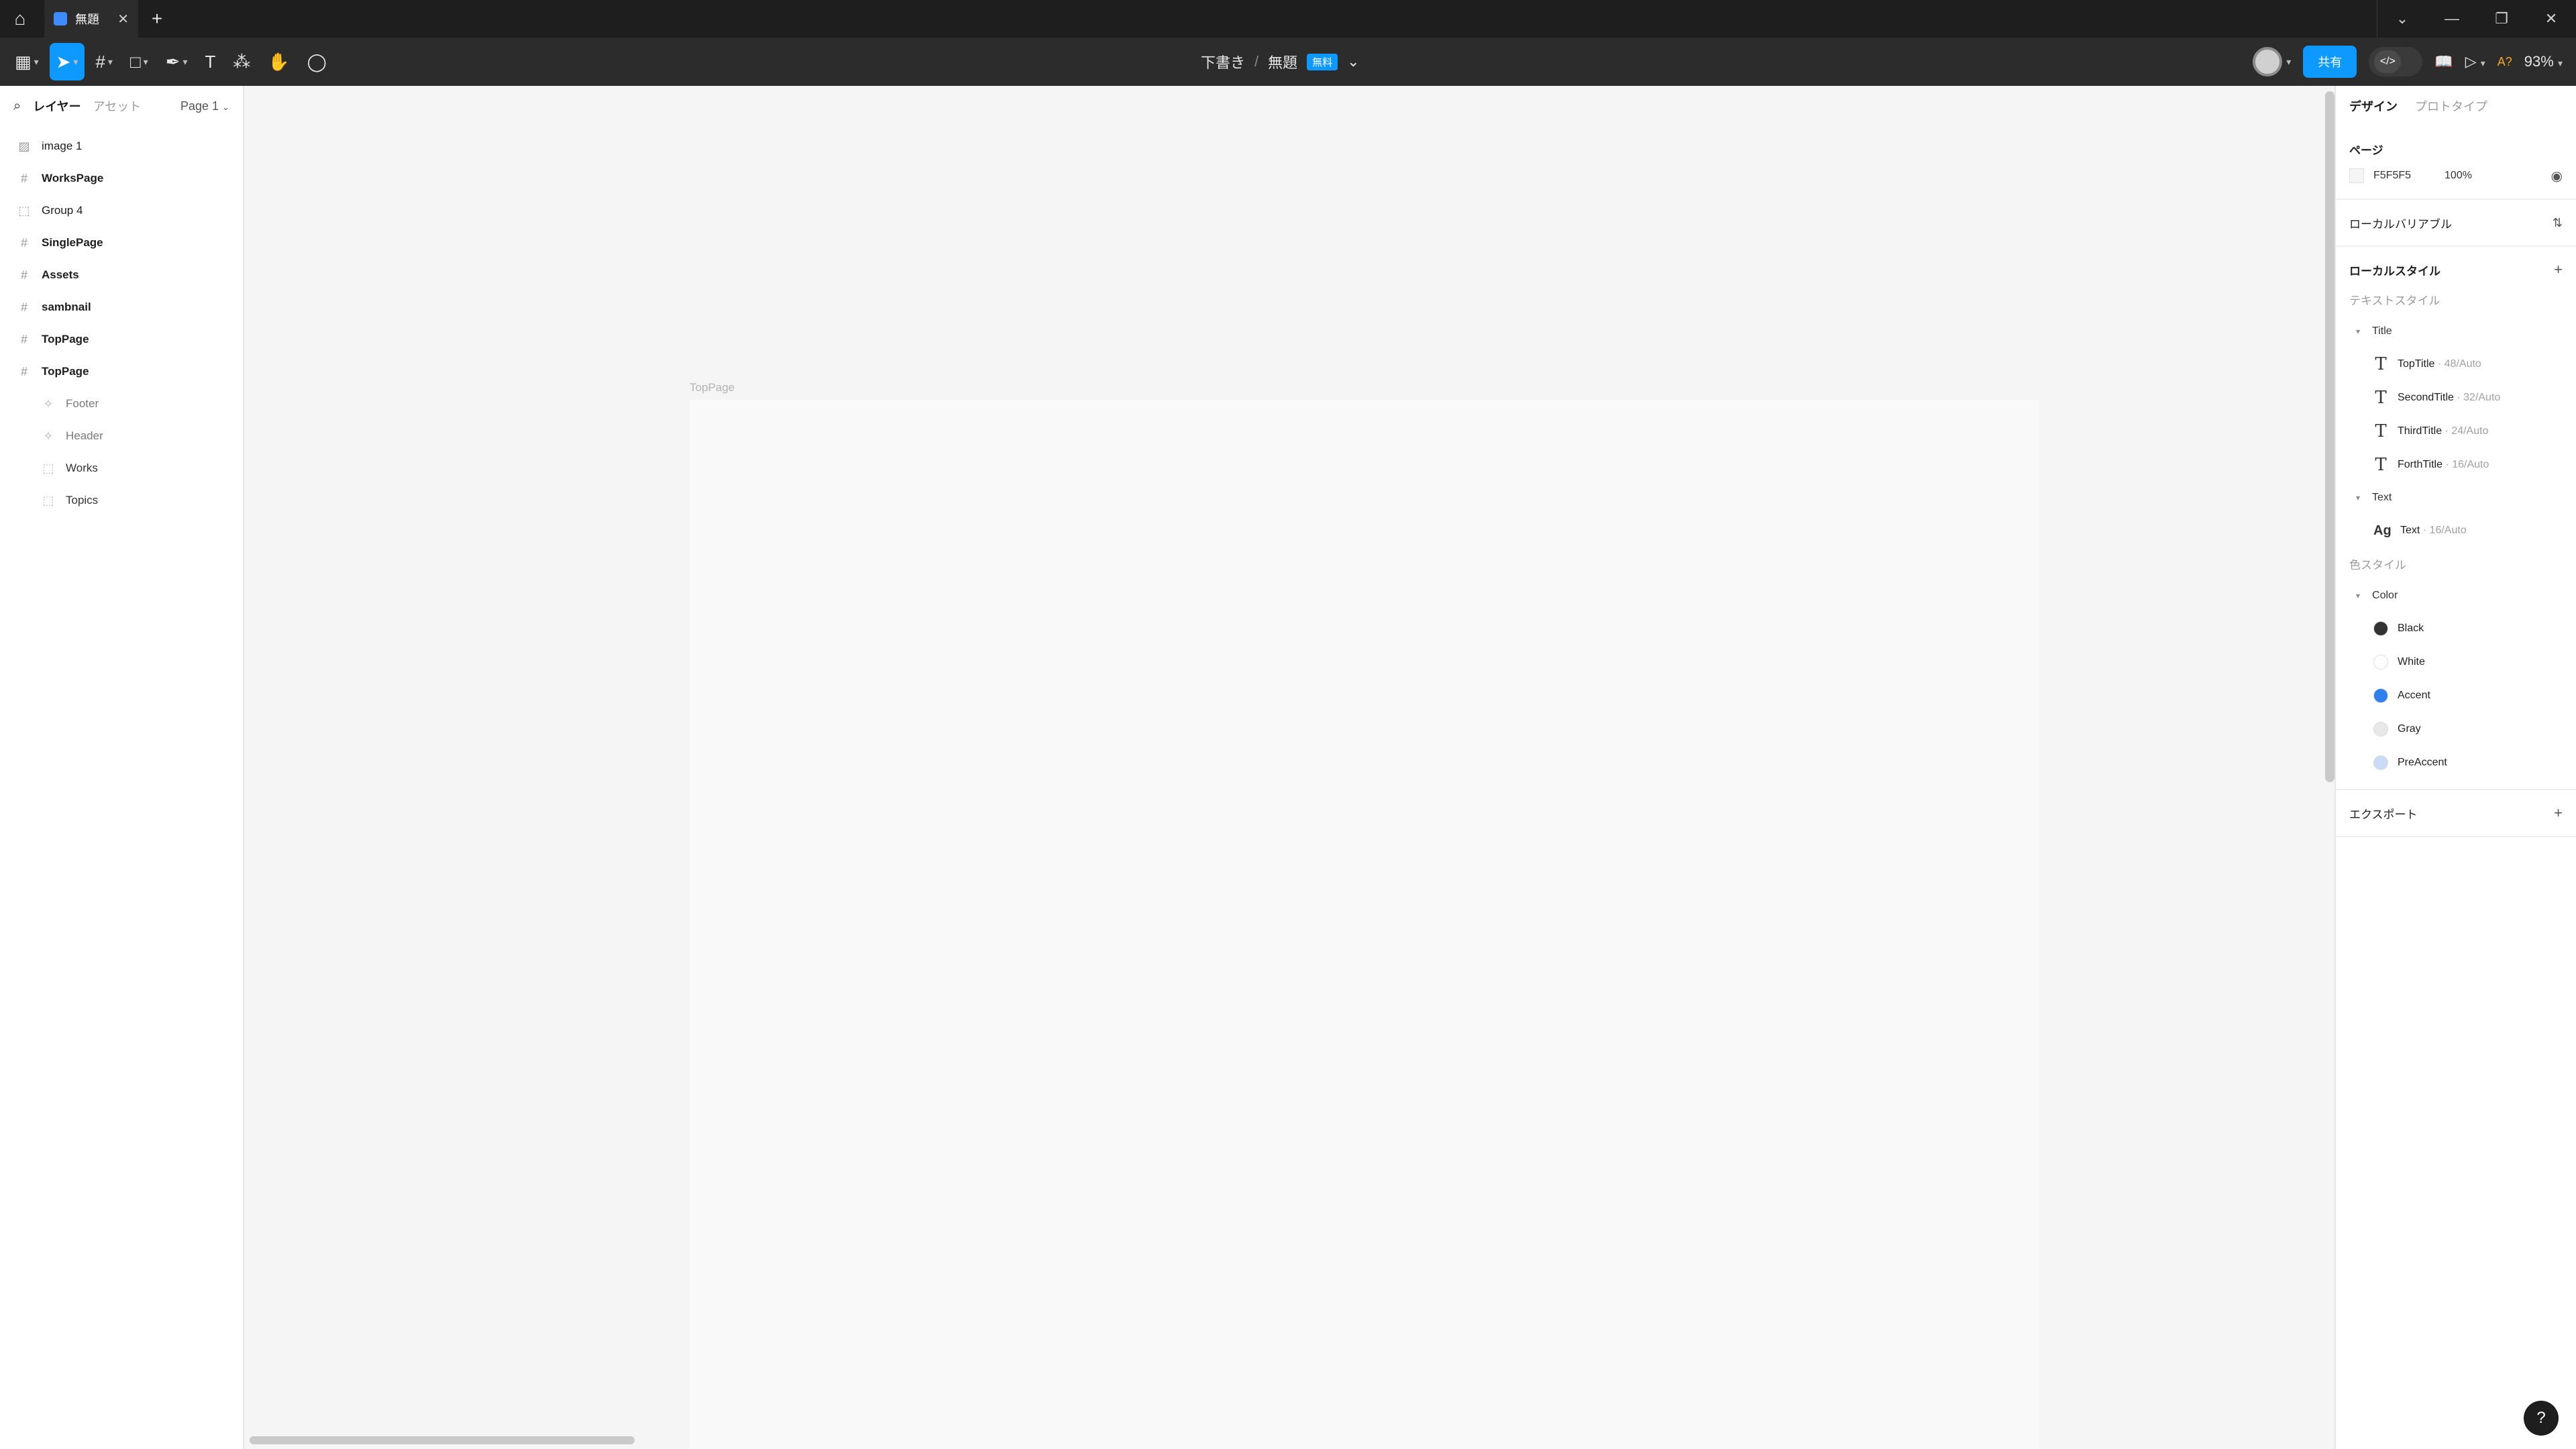 The height and width of the screenshot is (1449, 2576). Describe the element at coordinates (2383, 814) in the screenshot. I see `export-label: エクスポート` at that location.